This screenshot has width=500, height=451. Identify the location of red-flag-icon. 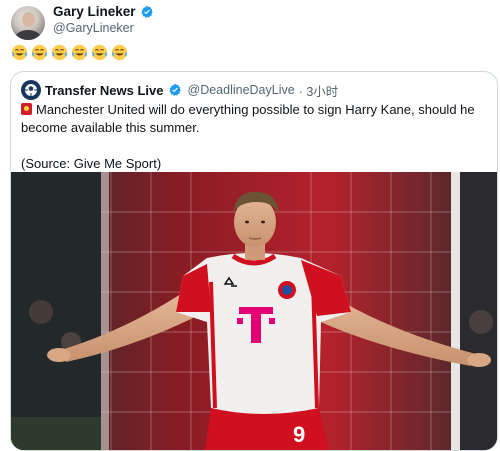
(26, 109).